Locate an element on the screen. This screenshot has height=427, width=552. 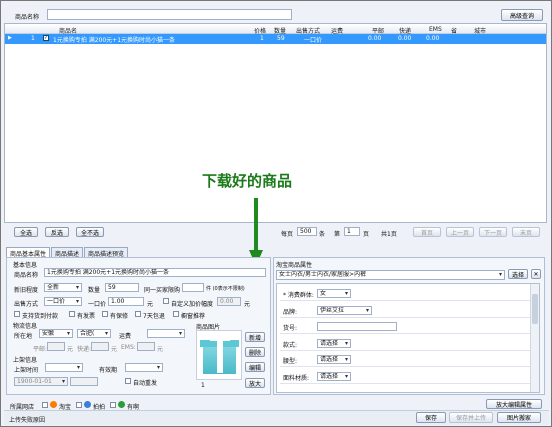
property-row: 面料材质: 请选择 is located at coordinates (405, 376).